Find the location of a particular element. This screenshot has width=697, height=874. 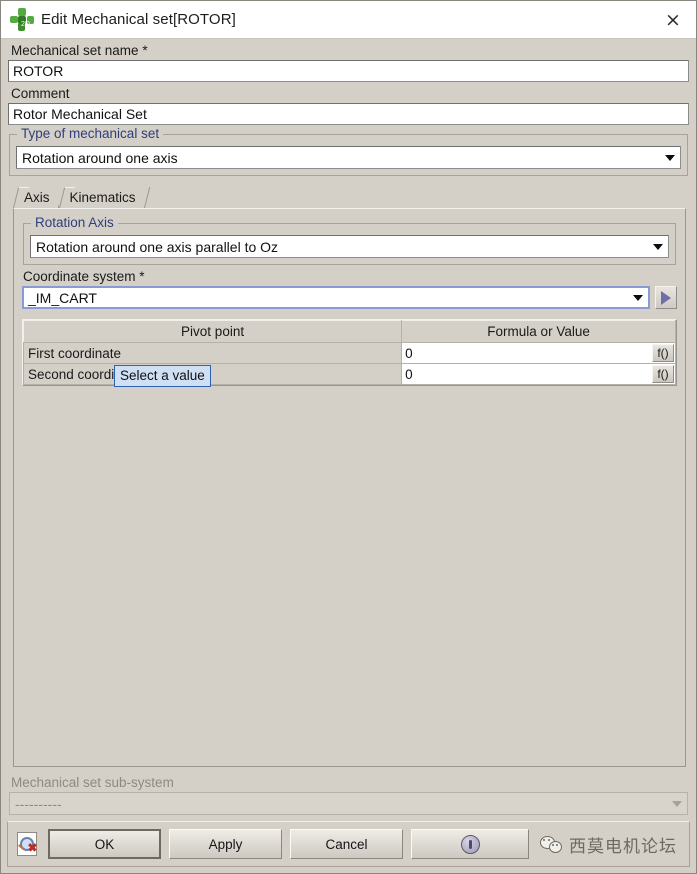

coordinate-system-row: _IM_CART is located at coordinates (349, 297).